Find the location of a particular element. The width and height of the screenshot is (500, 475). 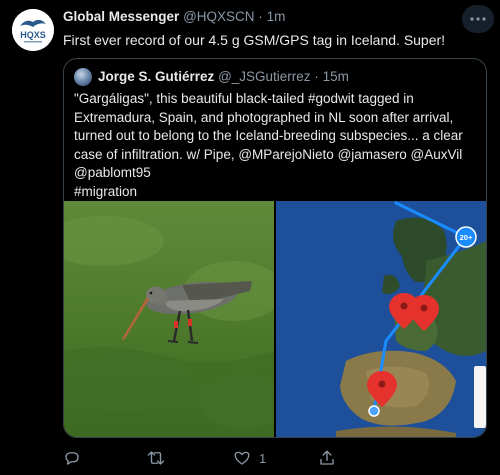

author-handle: @HQXSCN is located at coordinates (218, 16).